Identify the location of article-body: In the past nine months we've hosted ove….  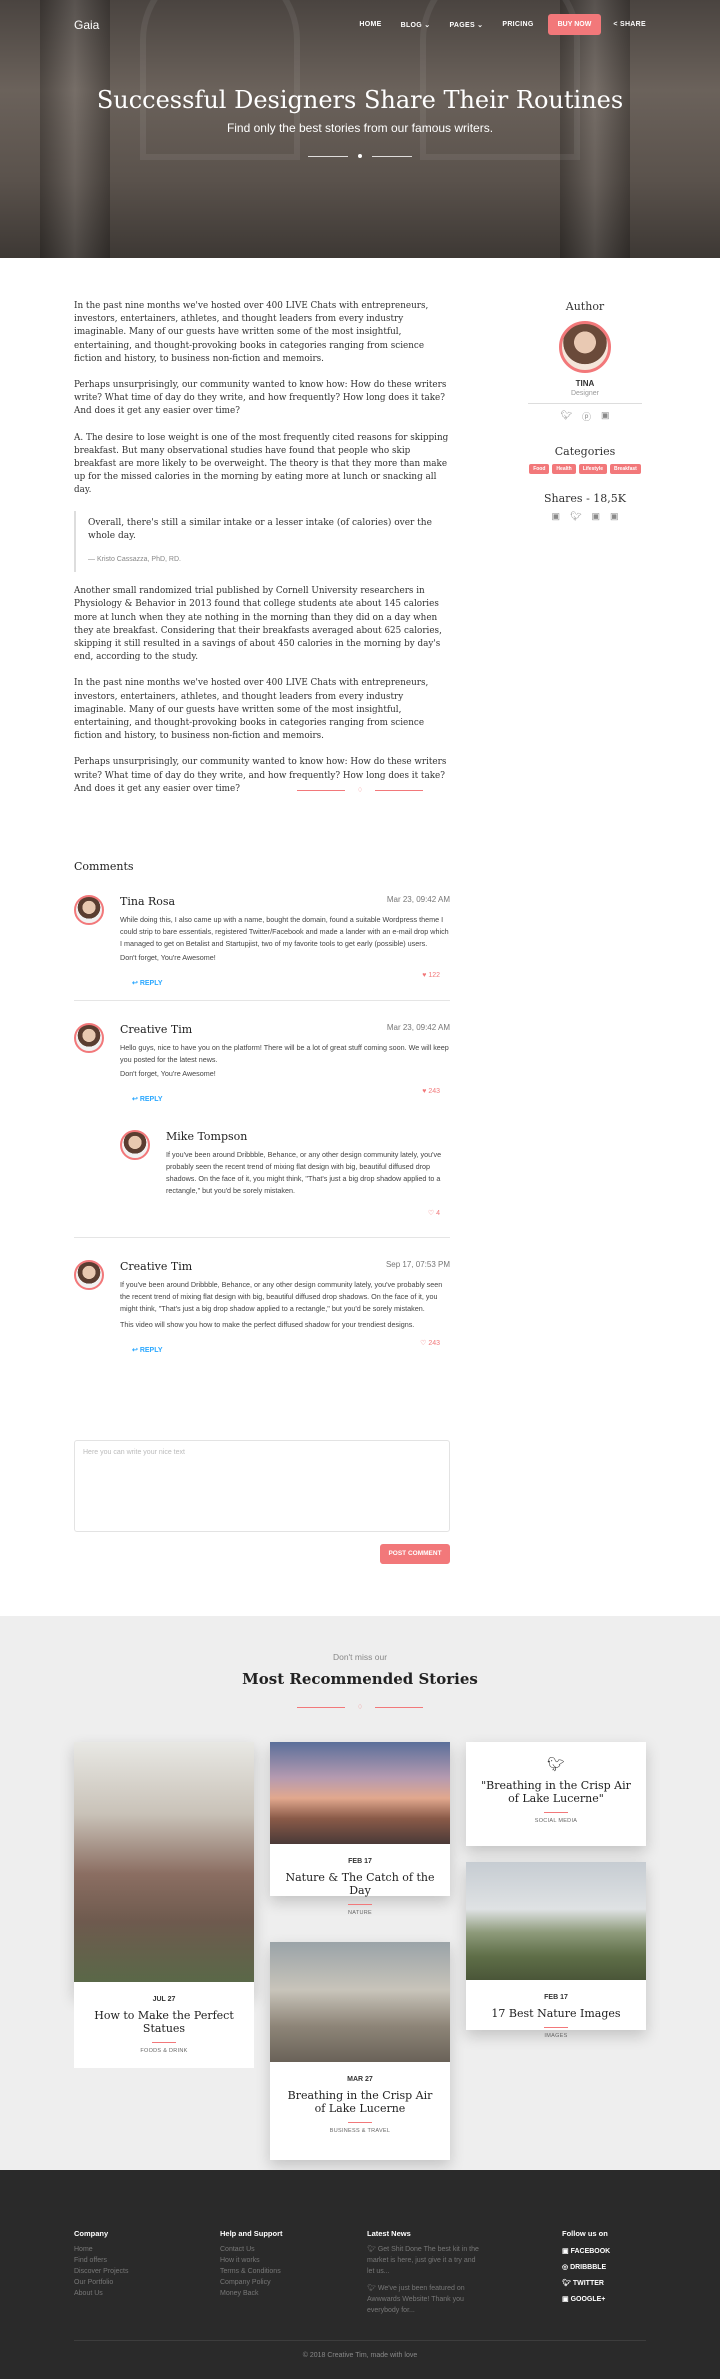
(261, 554).